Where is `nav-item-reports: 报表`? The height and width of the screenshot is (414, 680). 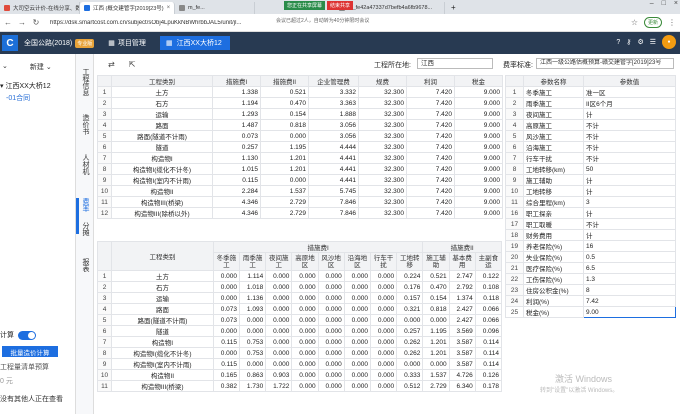
nav-item-reports: 报表 is located at coordinates (84, 265).